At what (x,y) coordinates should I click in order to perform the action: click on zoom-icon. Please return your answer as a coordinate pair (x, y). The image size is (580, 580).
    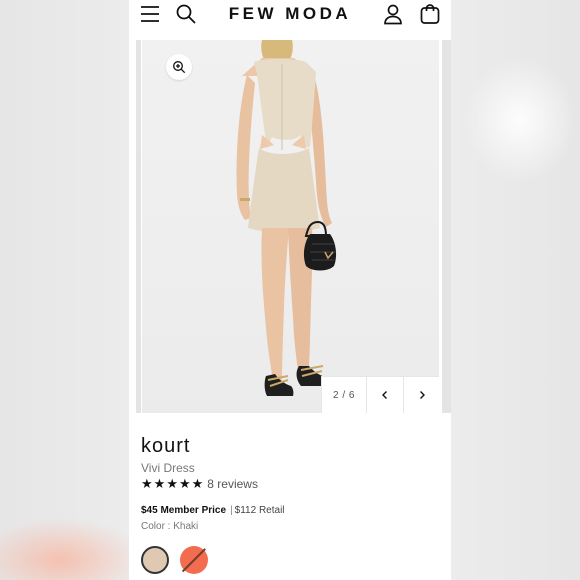
    Looking at the image, I should click on (179, 67).